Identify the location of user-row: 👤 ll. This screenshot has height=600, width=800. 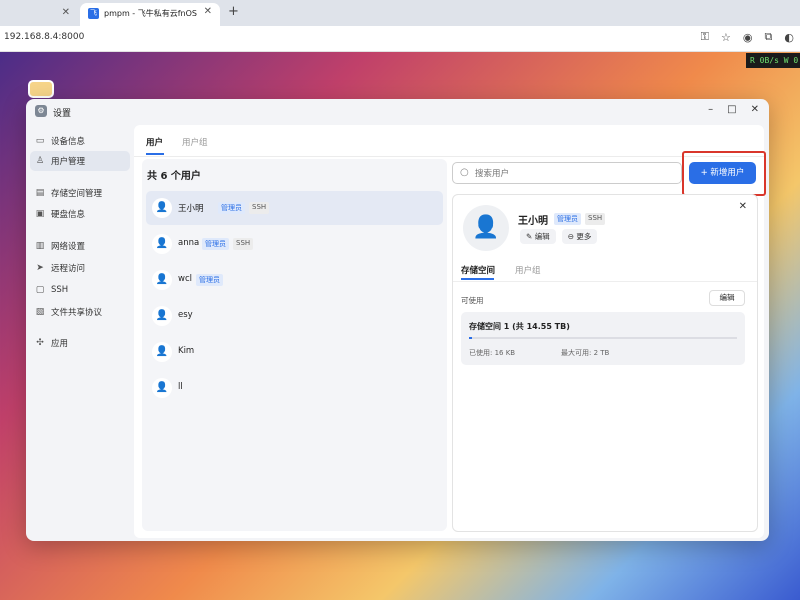
(294, 388).